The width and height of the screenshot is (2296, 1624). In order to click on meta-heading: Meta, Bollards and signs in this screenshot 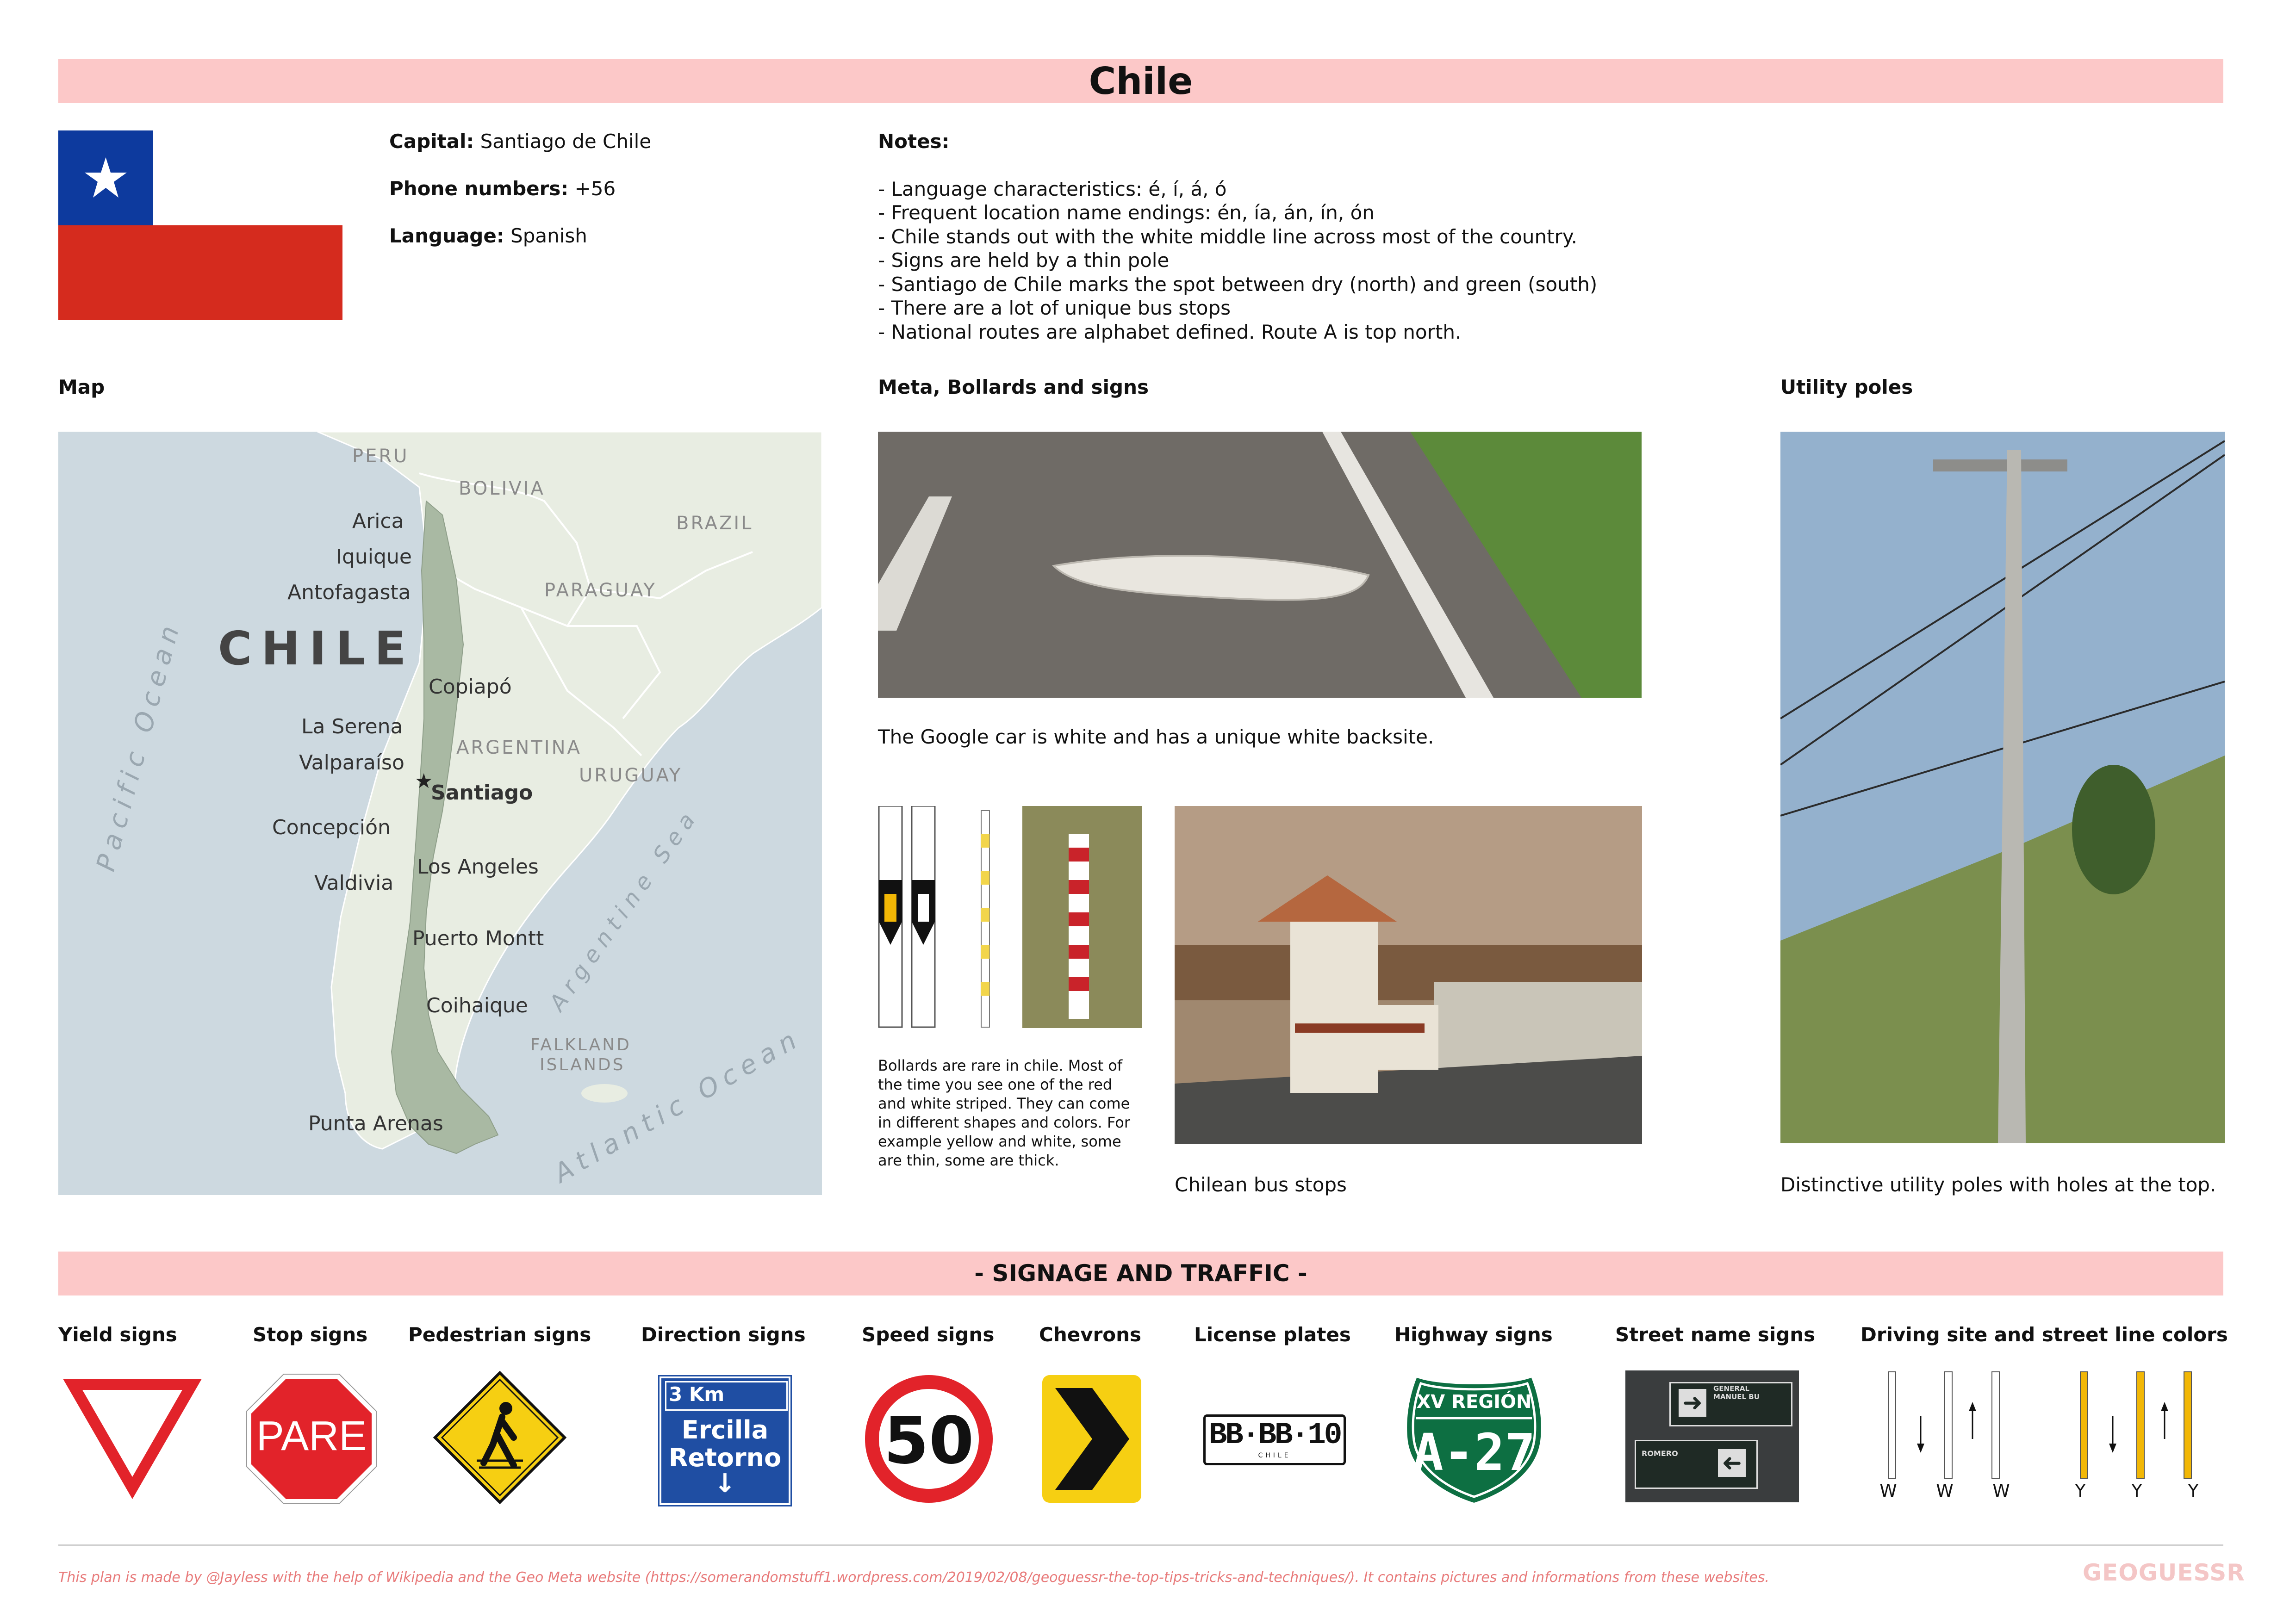, I will do `click(1013, 387)`.